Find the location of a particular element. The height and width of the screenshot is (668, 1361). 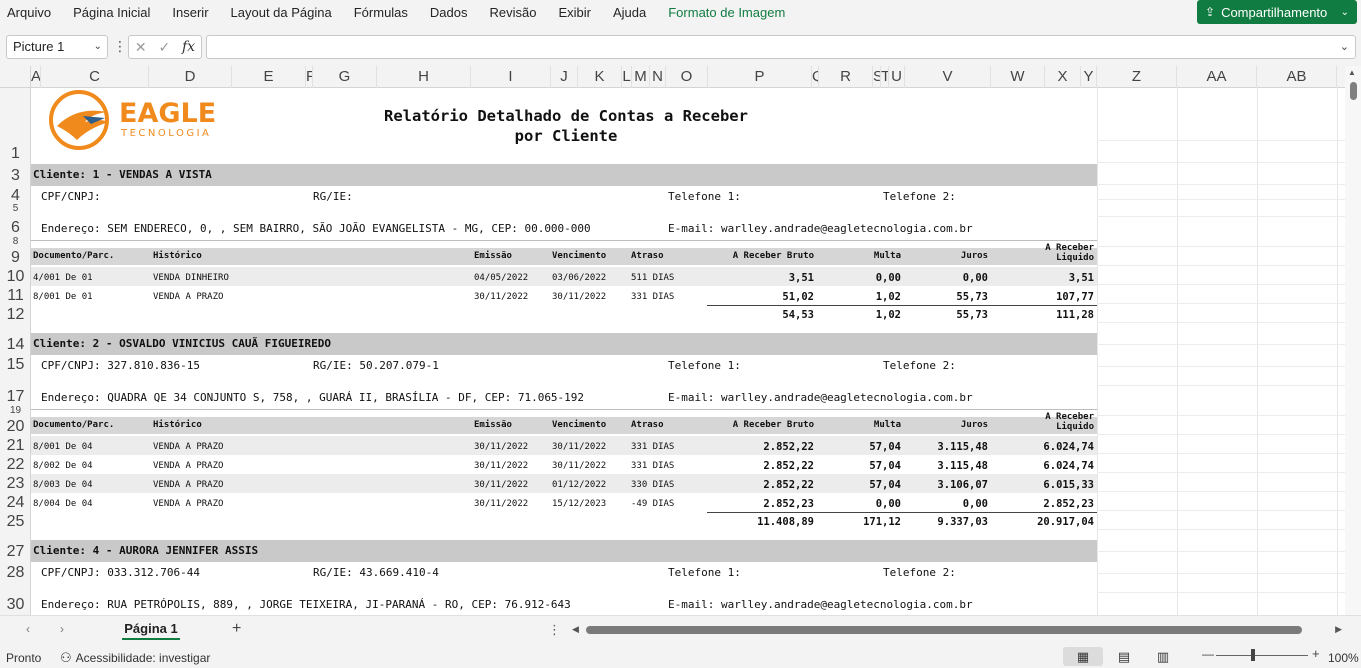

cancel-icon: ✕ is located at coordinates (141, 47).